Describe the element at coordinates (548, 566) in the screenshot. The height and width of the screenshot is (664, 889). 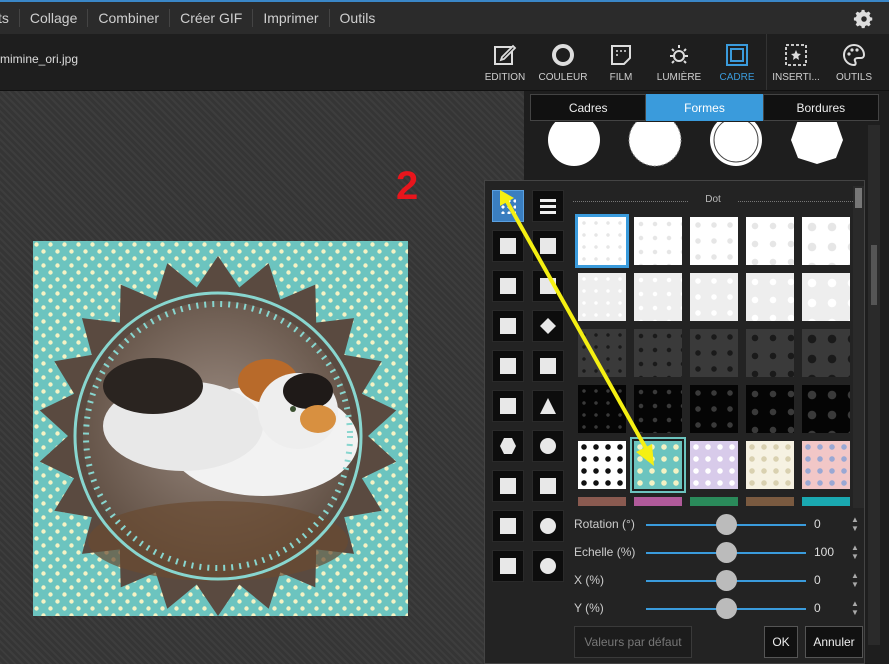
I see `circle-dots-category-icon` at that location.